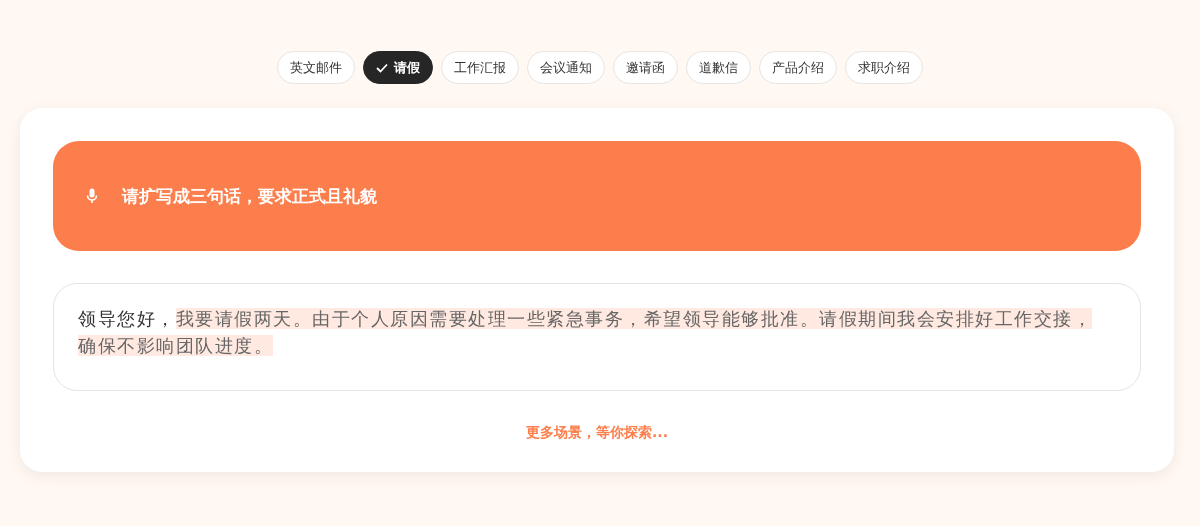 The image size is (1200, 526). Describe the element at coordinates (382, 67) in the screenshot. I see `check-icon` at that location.